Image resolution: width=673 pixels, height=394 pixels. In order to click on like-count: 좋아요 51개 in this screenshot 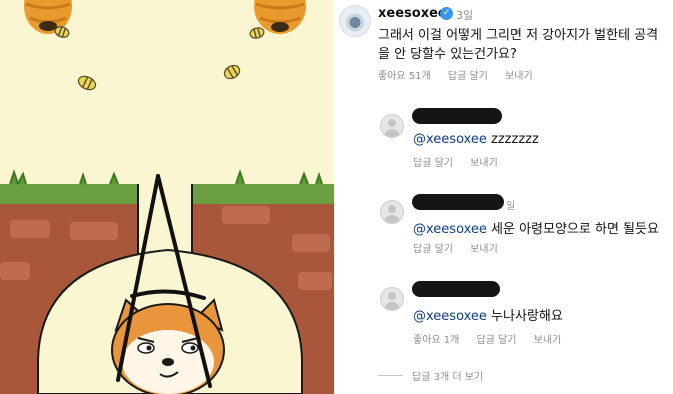, I will do `click(404, 76)`.